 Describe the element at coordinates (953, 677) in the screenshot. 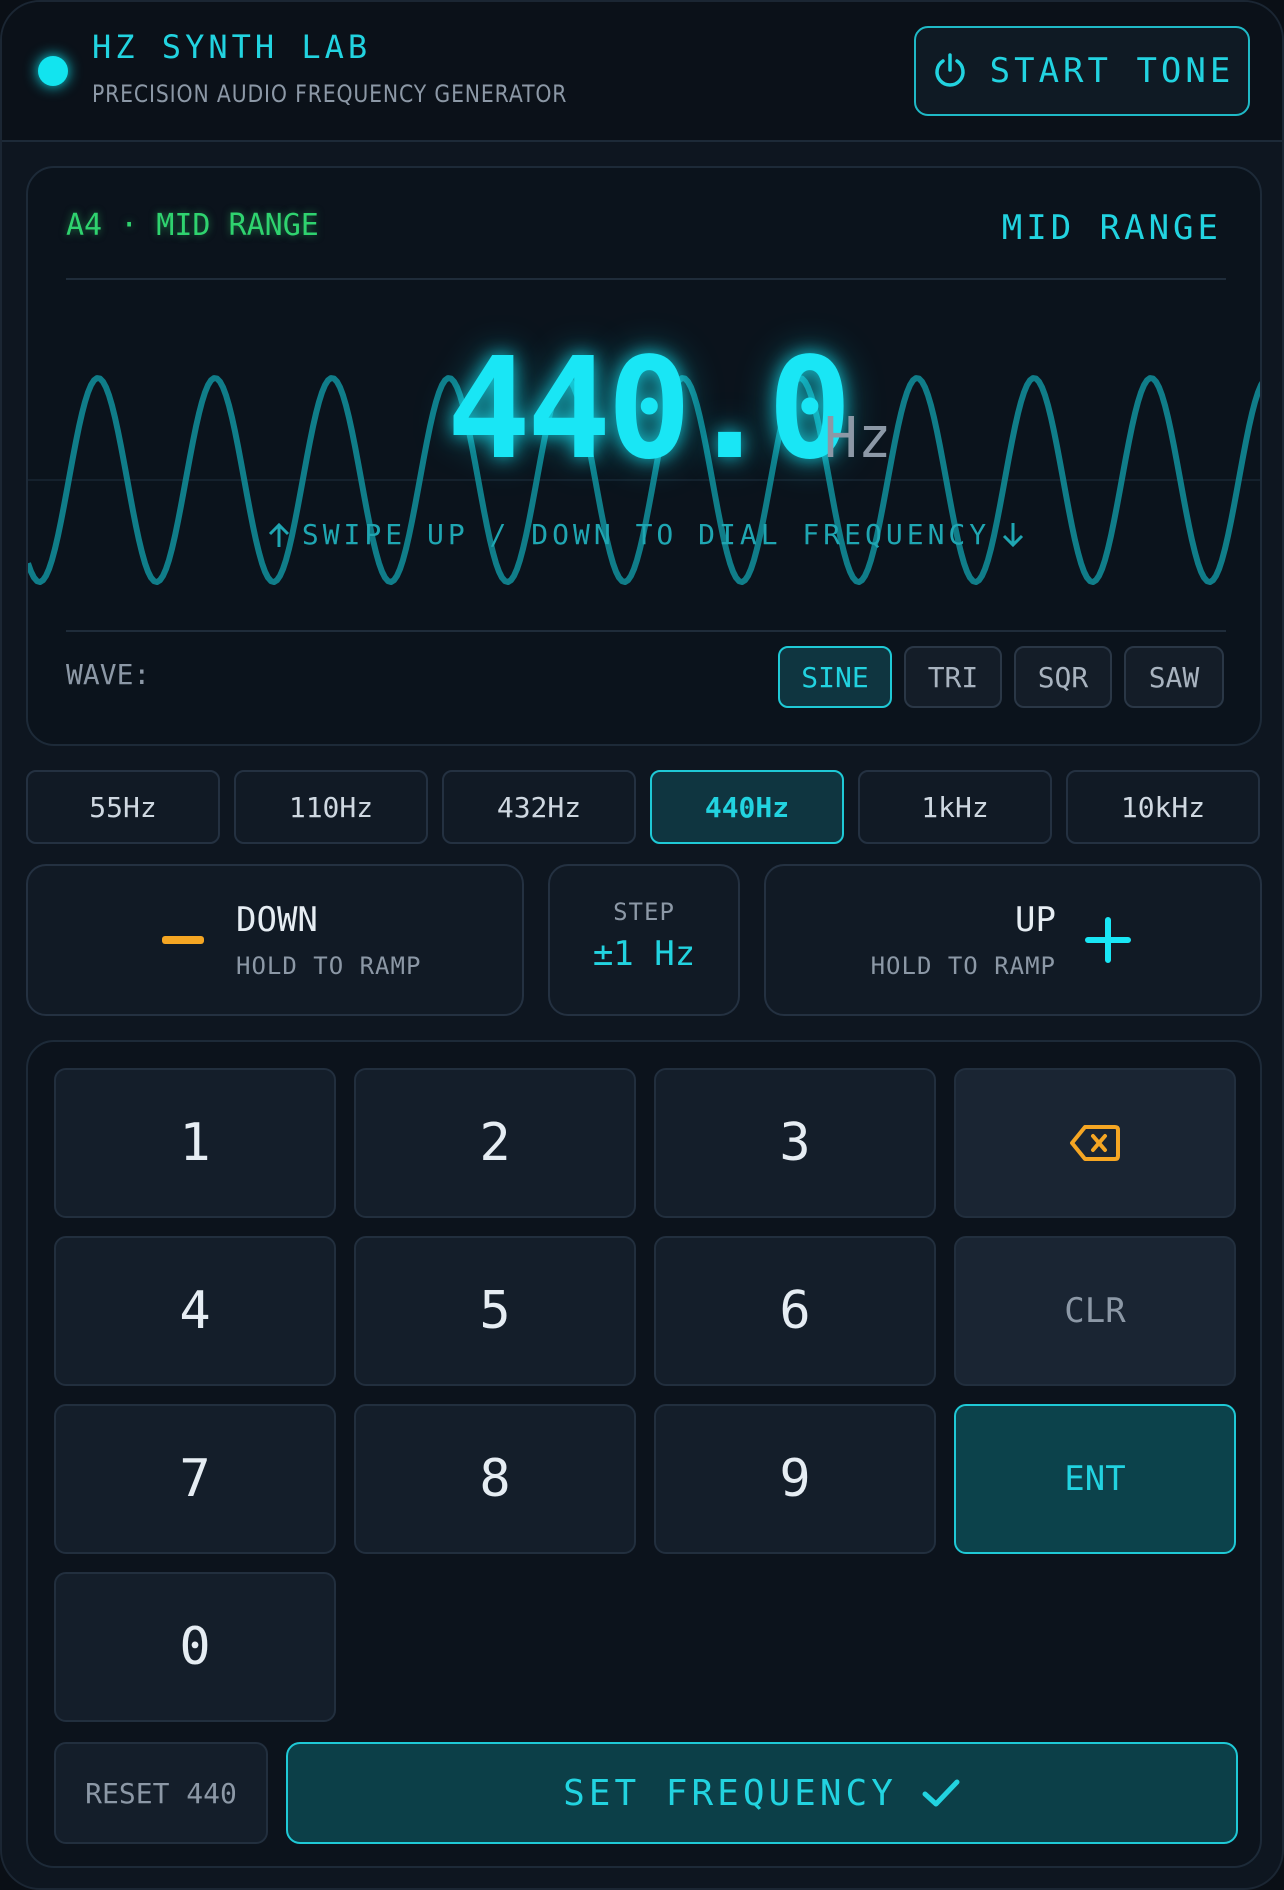

I see `wave-tri-button: TRI` at that location.